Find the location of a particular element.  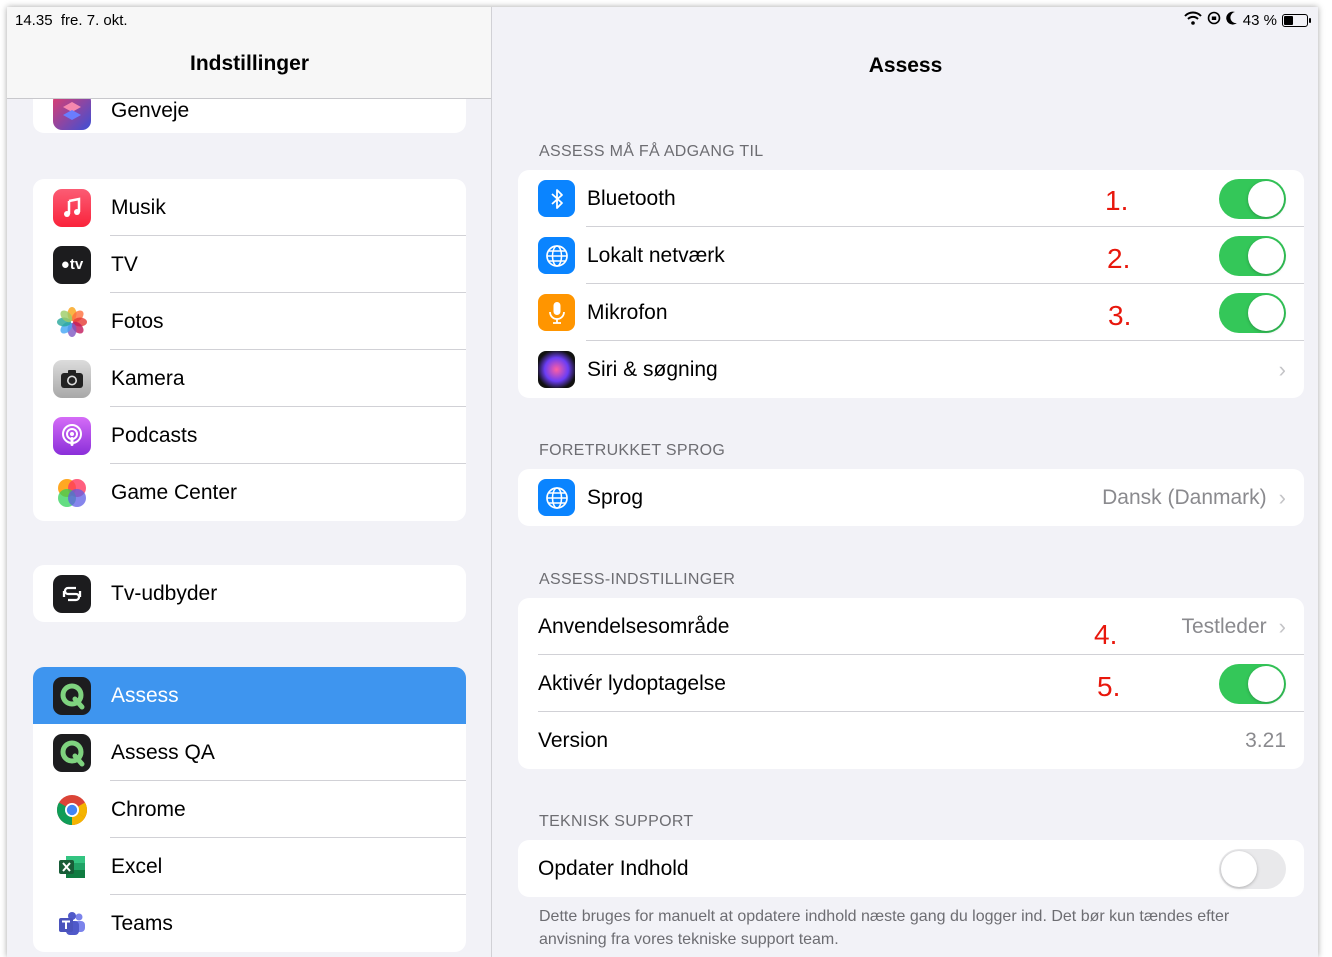

language-value: Dansk (Danmark) is located at coordinates (1184, 497).